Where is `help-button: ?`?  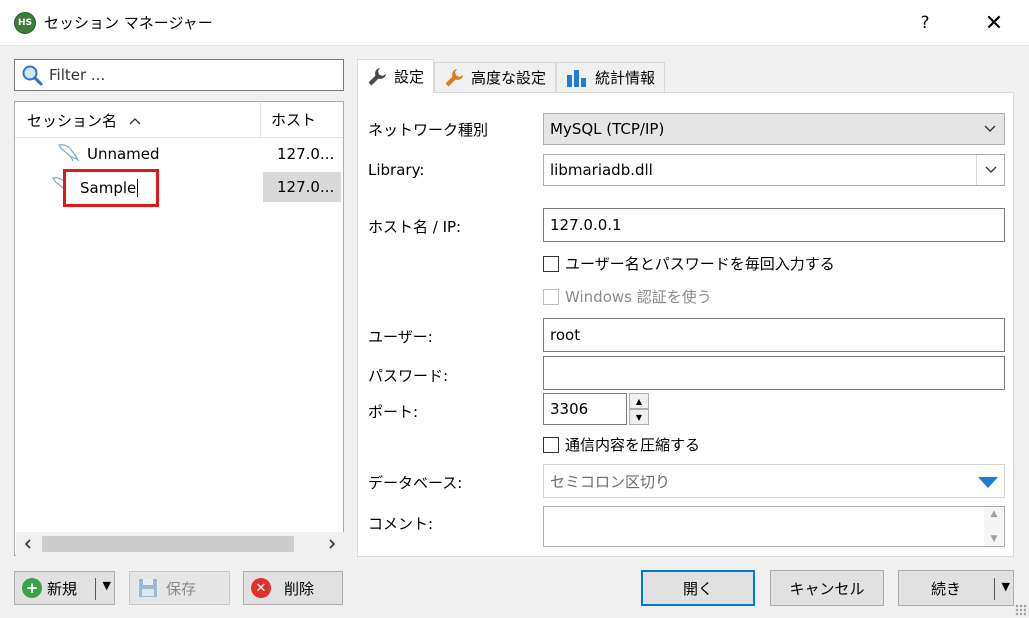
help-button: ? is located at coordinates (925, 23).